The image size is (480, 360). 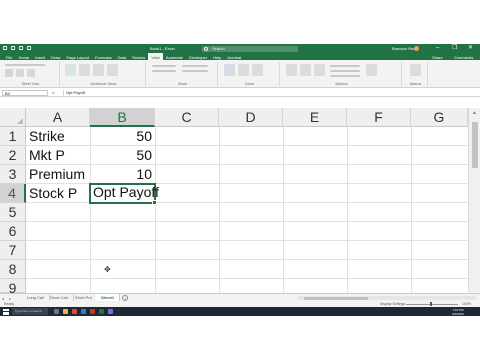 What do you see at coordinates (195, 66) in the screenshot?
I see `formula-bar-checkbox` at bounding box center [195, 66].